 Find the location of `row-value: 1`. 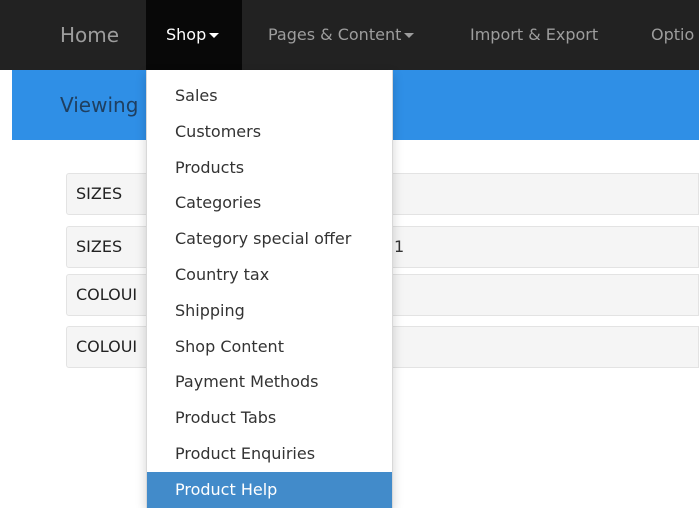

row-value: 1 is located at coordinates (399, 246).